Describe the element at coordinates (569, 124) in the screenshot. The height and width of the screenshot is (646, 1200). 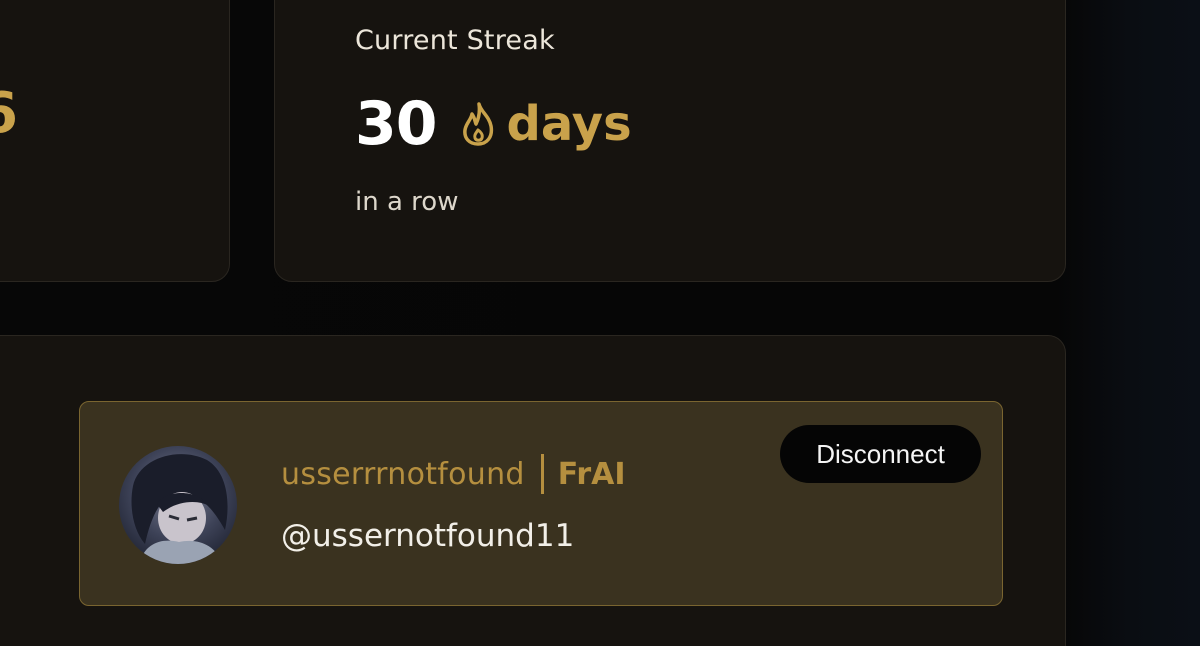
I see `streak-unit: days` at that location.